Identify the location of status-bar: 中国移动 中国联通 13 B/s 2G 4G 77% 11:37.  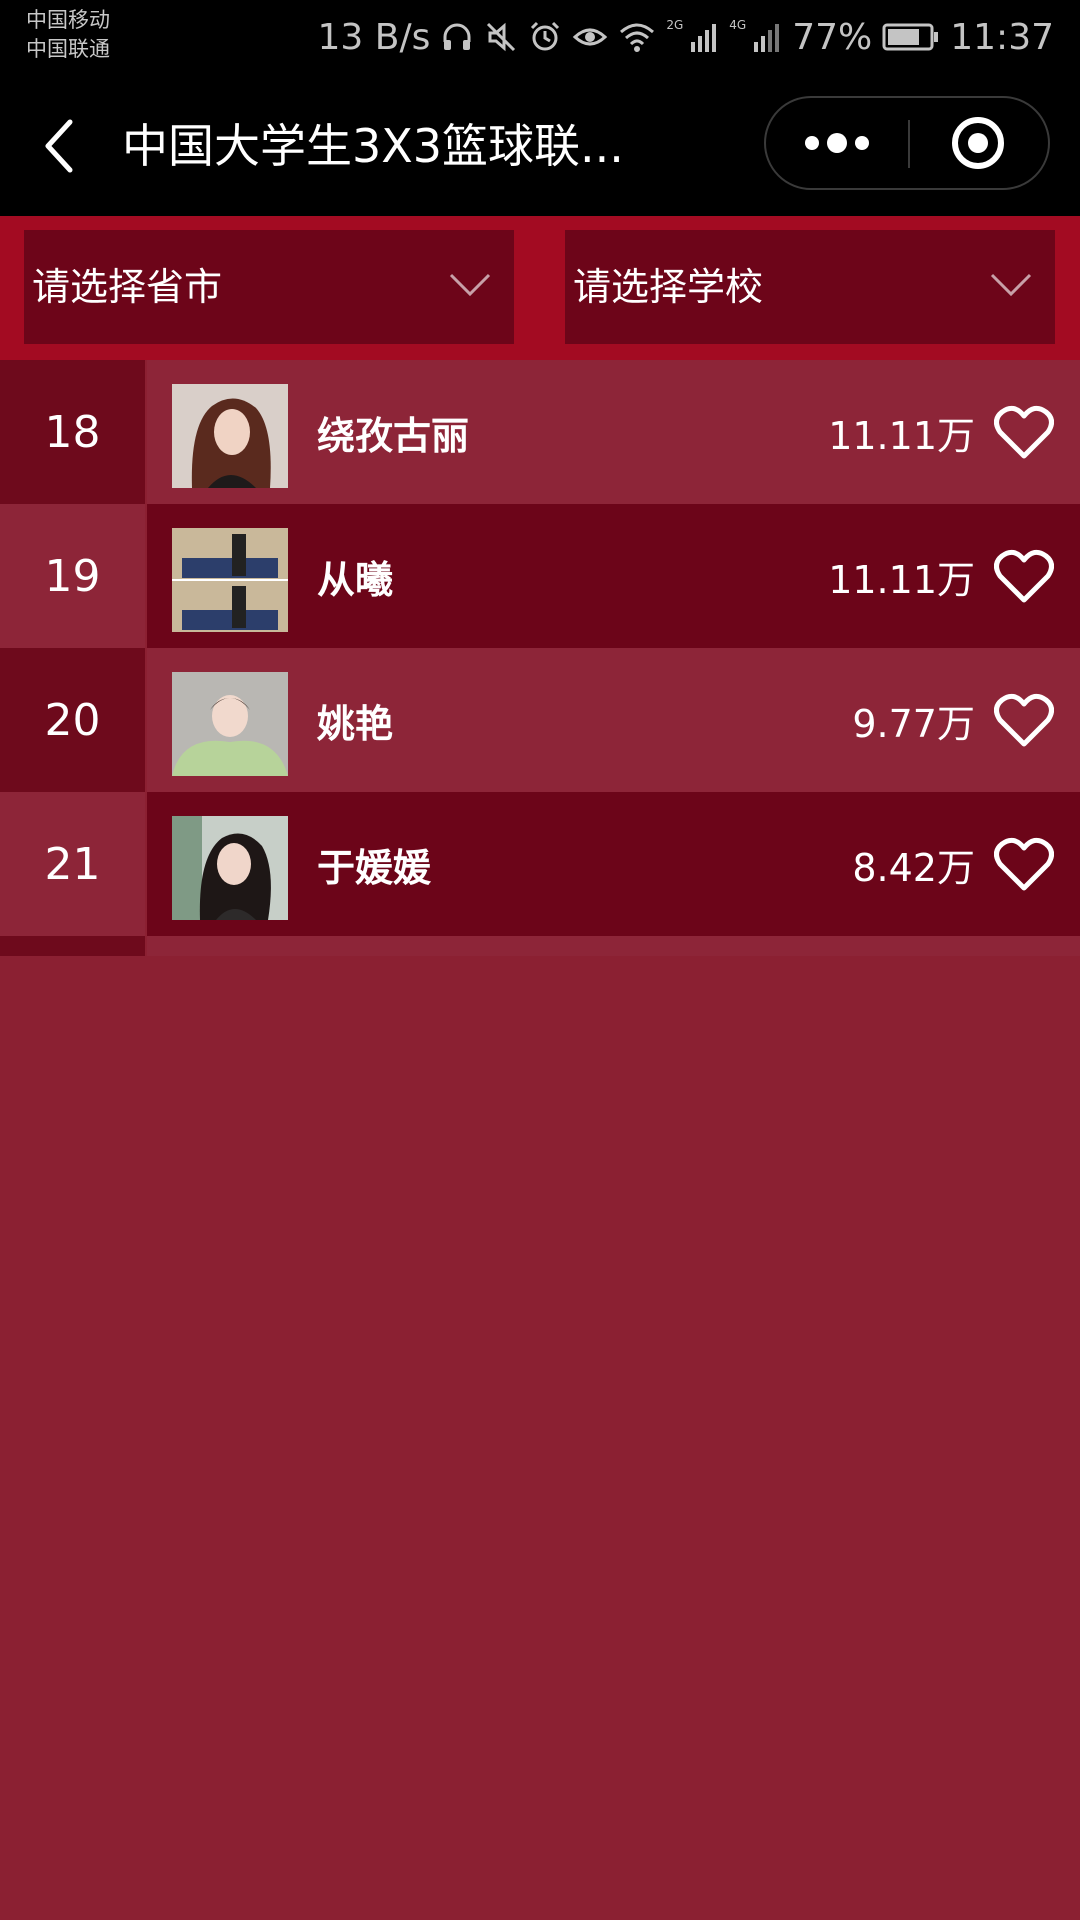
(540, 37).